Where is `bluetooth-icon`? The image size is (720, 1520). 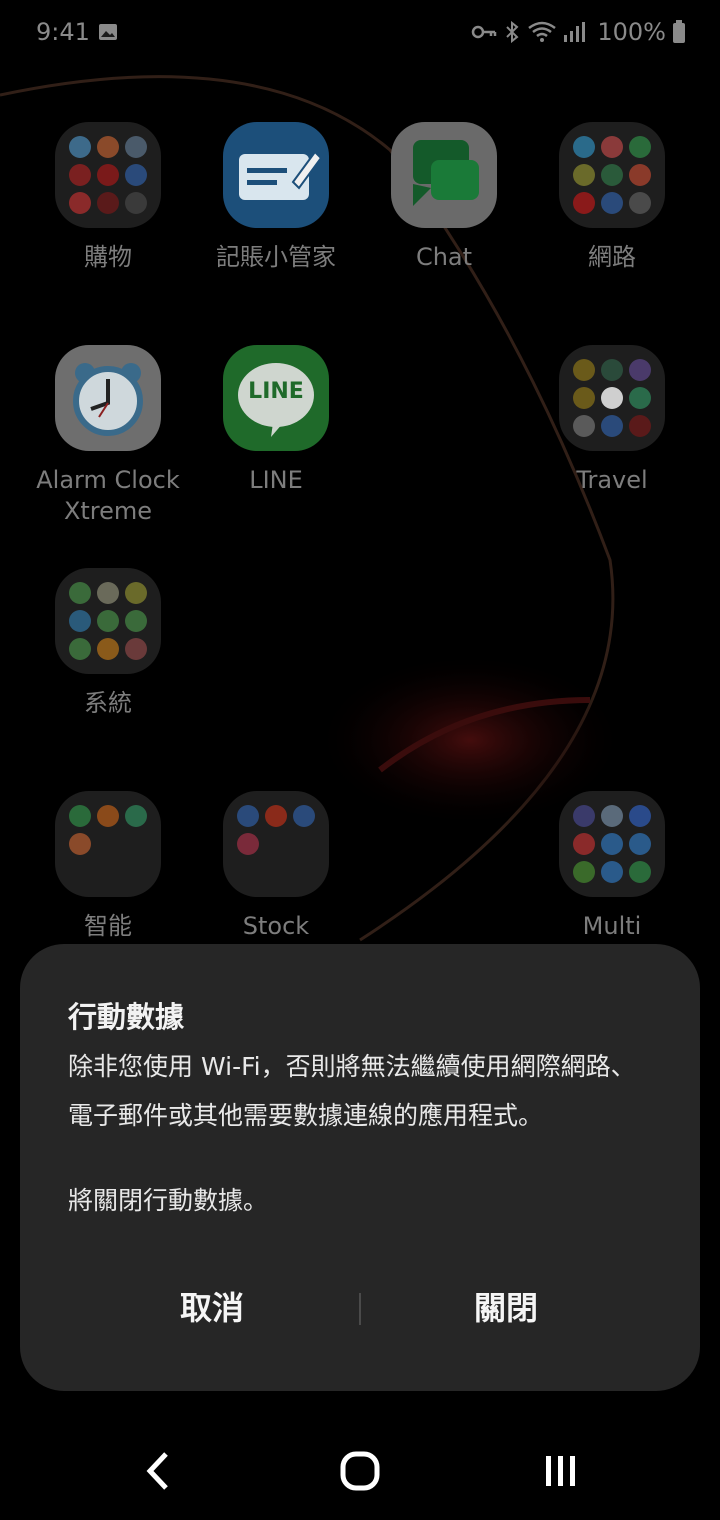
bluetooth-icon is located at coordinates (512, 32).